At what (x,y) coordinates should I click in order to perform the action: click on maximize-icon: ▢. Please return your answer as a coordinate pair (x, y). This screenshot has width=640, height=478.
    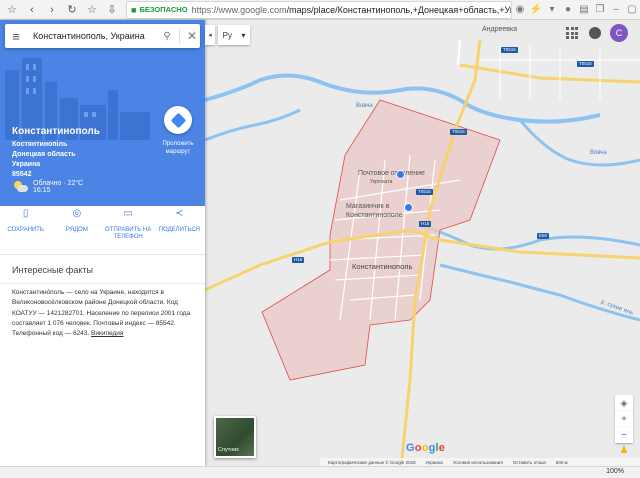
    Looking at the image, I should click on (632, 9).